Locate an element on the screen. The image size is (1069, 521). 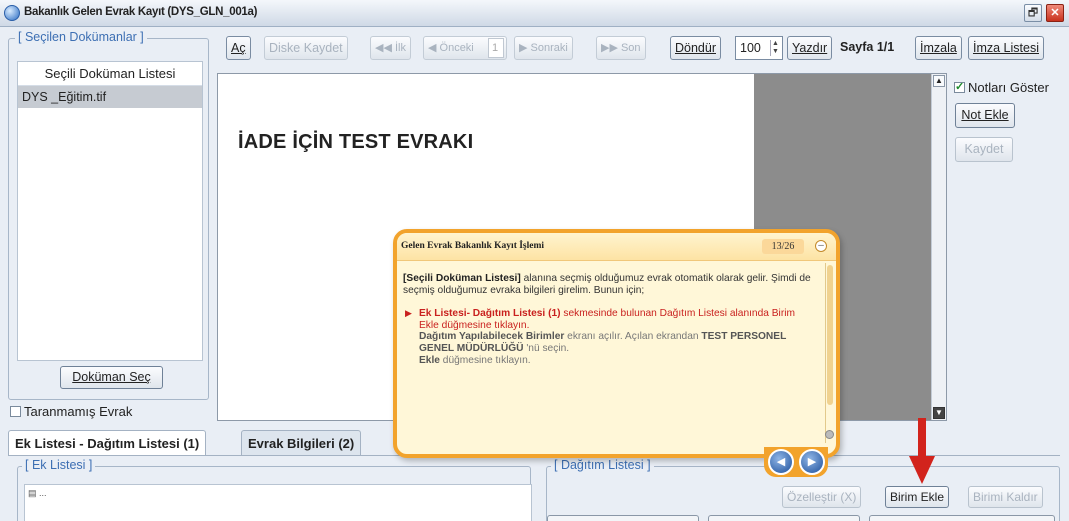
open-button-label: Aç is located at coordinates (238, 48).